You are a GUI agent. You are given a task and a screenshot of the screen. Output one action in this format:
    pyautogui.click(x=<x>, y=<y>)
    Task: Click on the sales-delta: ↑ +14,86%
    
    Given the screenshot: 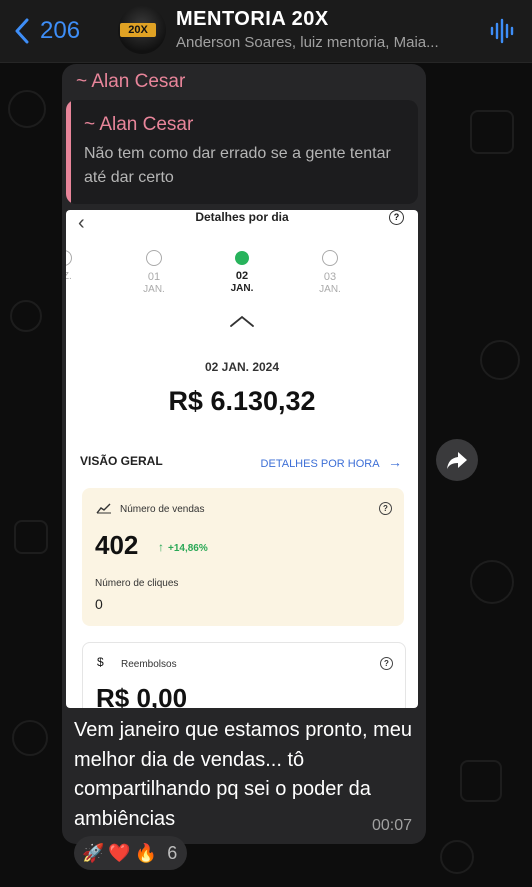 What is the action you would take?
    pyautogui.click(x=183, y=547)
    